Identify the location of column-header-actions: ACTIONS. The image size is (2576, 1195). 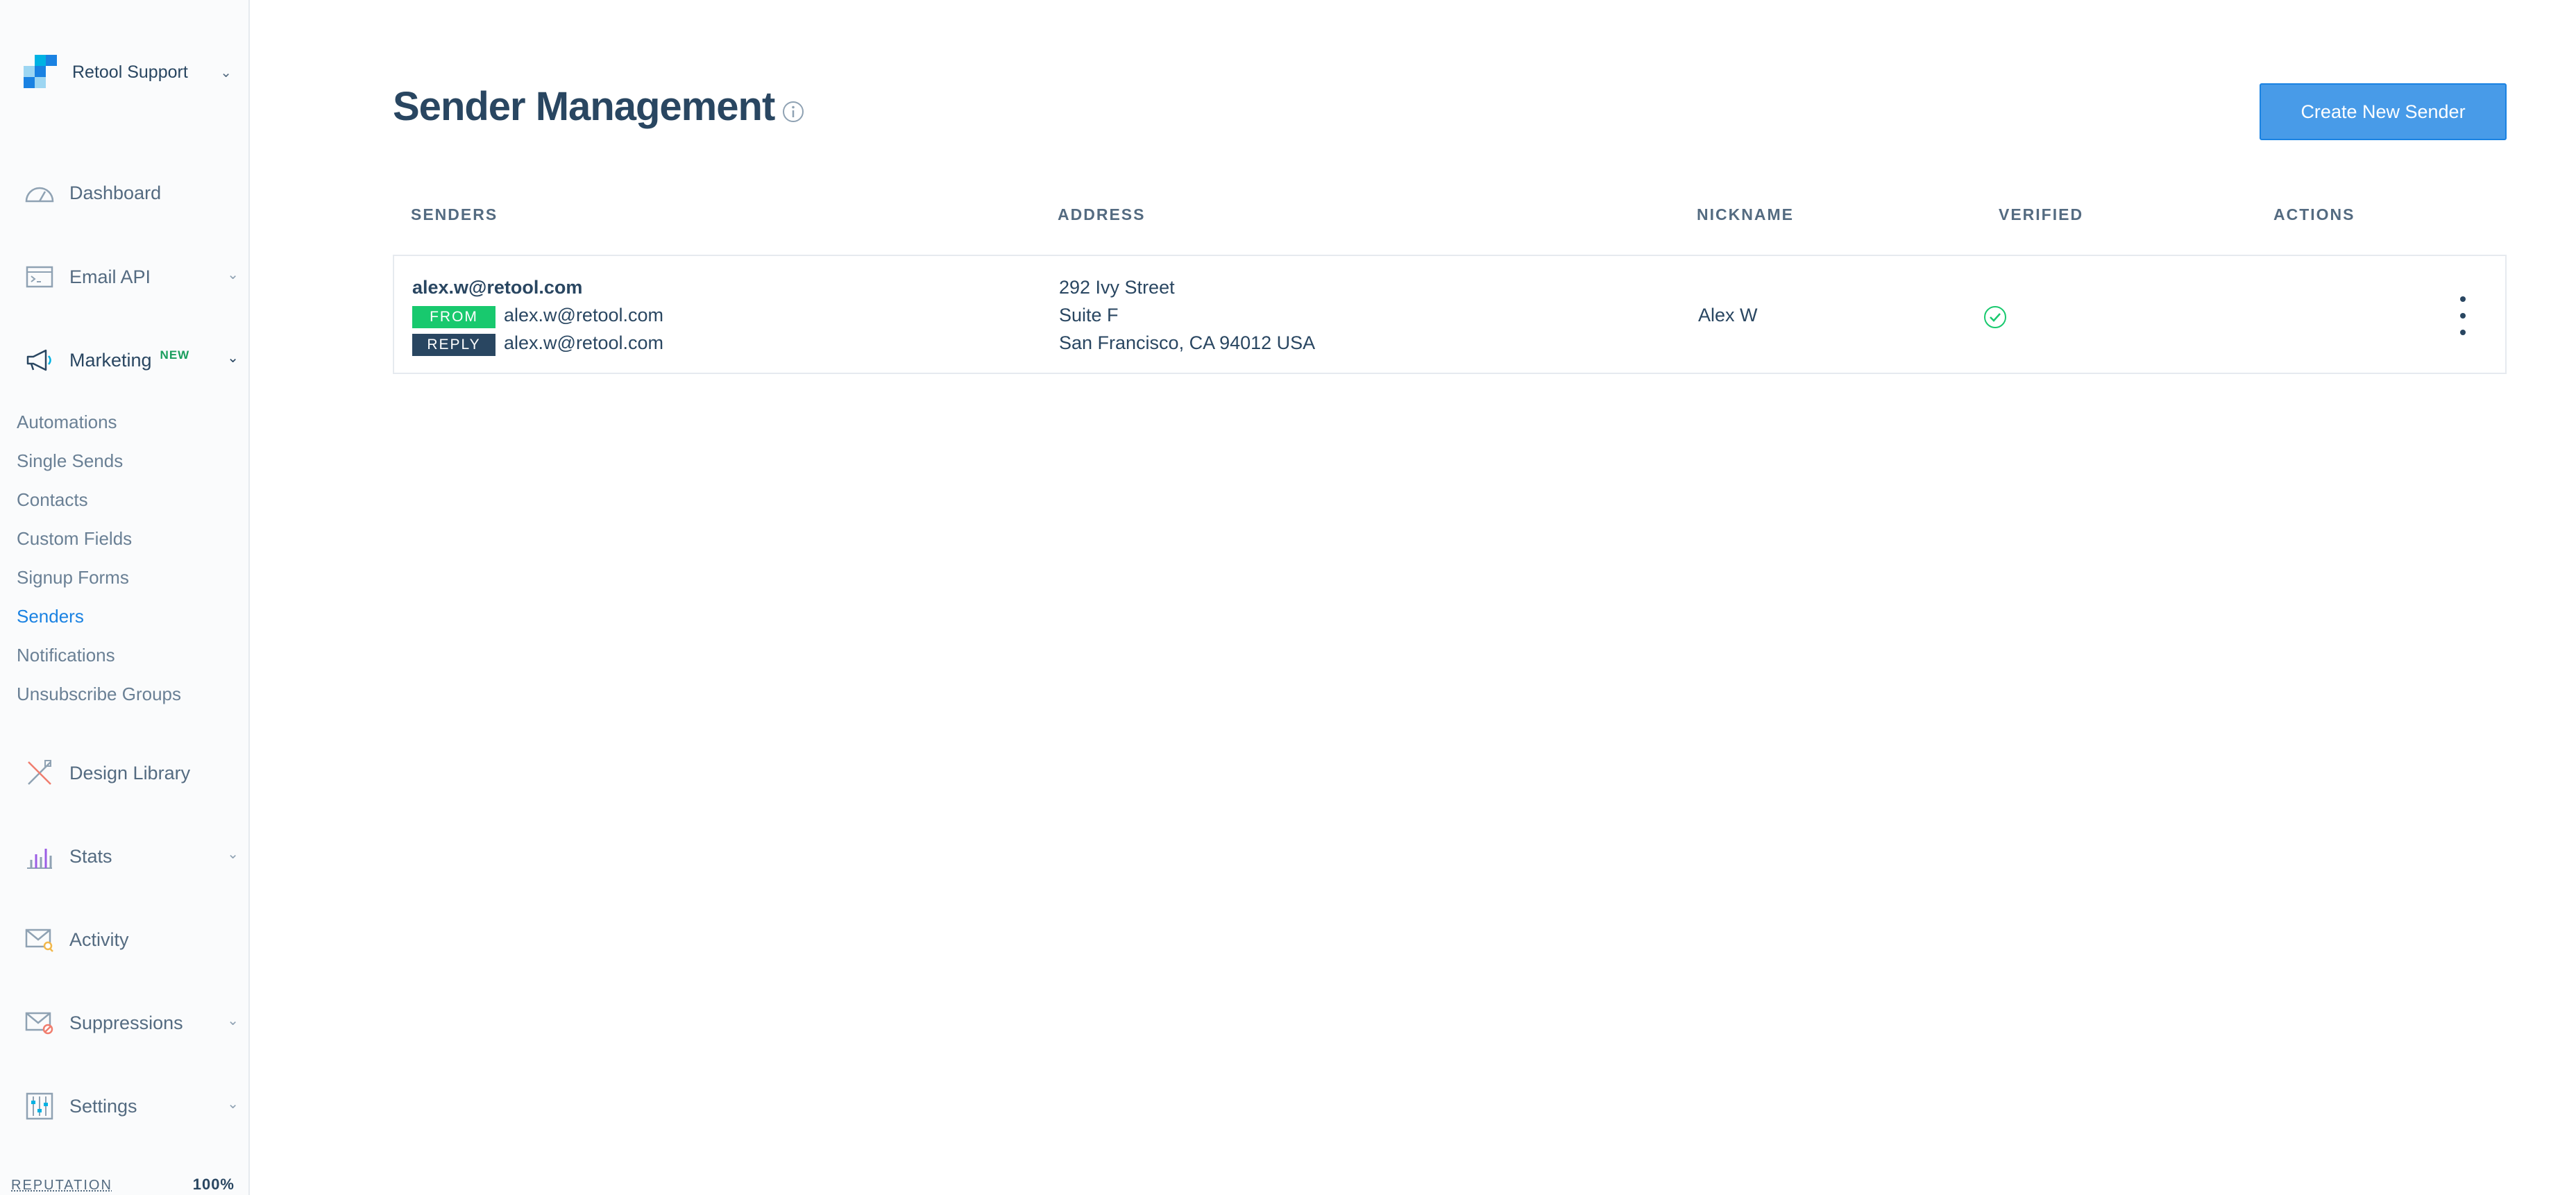
(2314, 214).